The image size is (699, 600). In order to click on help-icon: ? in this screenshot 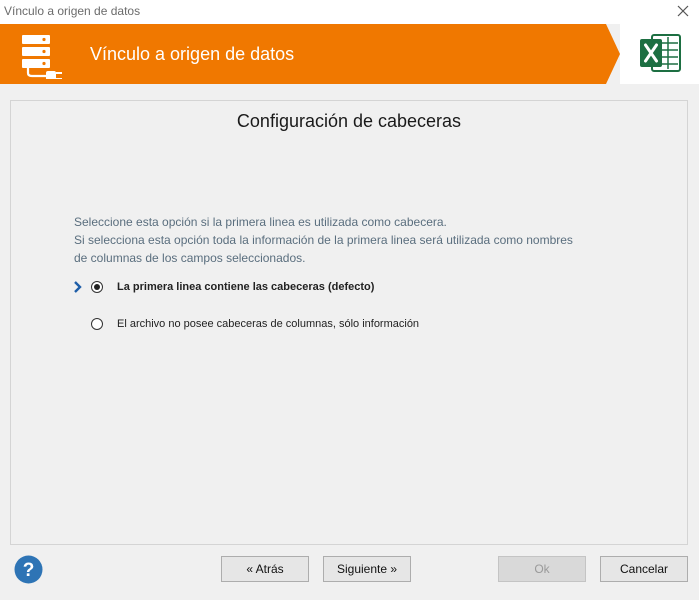, I will do `click(28, 569)`.